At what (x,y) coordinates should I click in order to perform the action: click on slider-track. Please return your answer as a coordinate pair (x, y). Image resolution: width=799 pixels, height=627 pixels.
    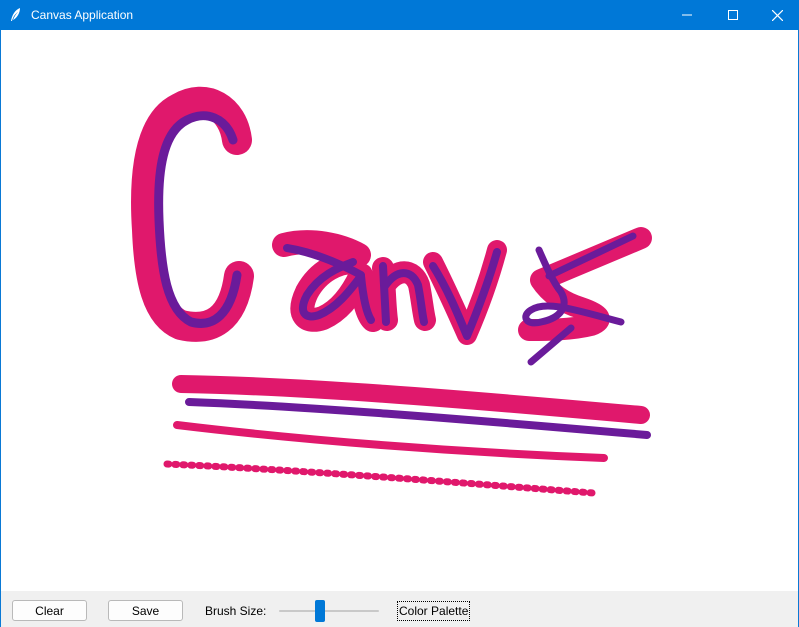
    Looking at the image, I should click on (329, 611).